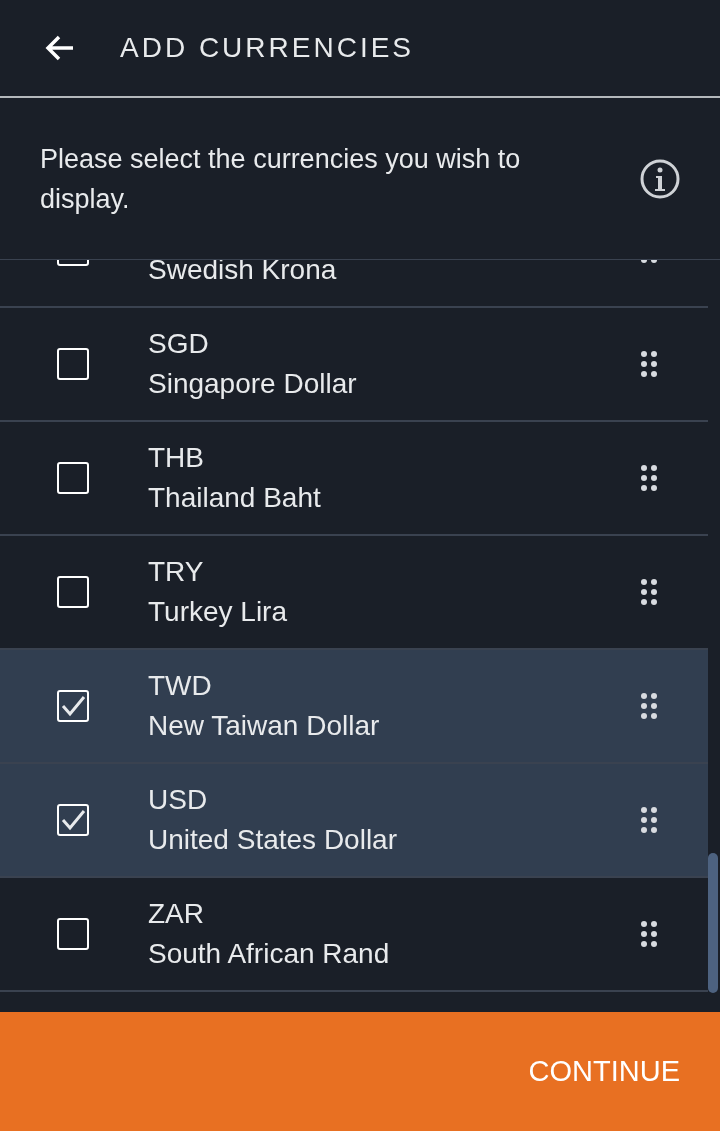  What do you see at coordinates (713, 923) in the screenshot?
I see `scrollbar-thumb` at bounding box center [713, 923].